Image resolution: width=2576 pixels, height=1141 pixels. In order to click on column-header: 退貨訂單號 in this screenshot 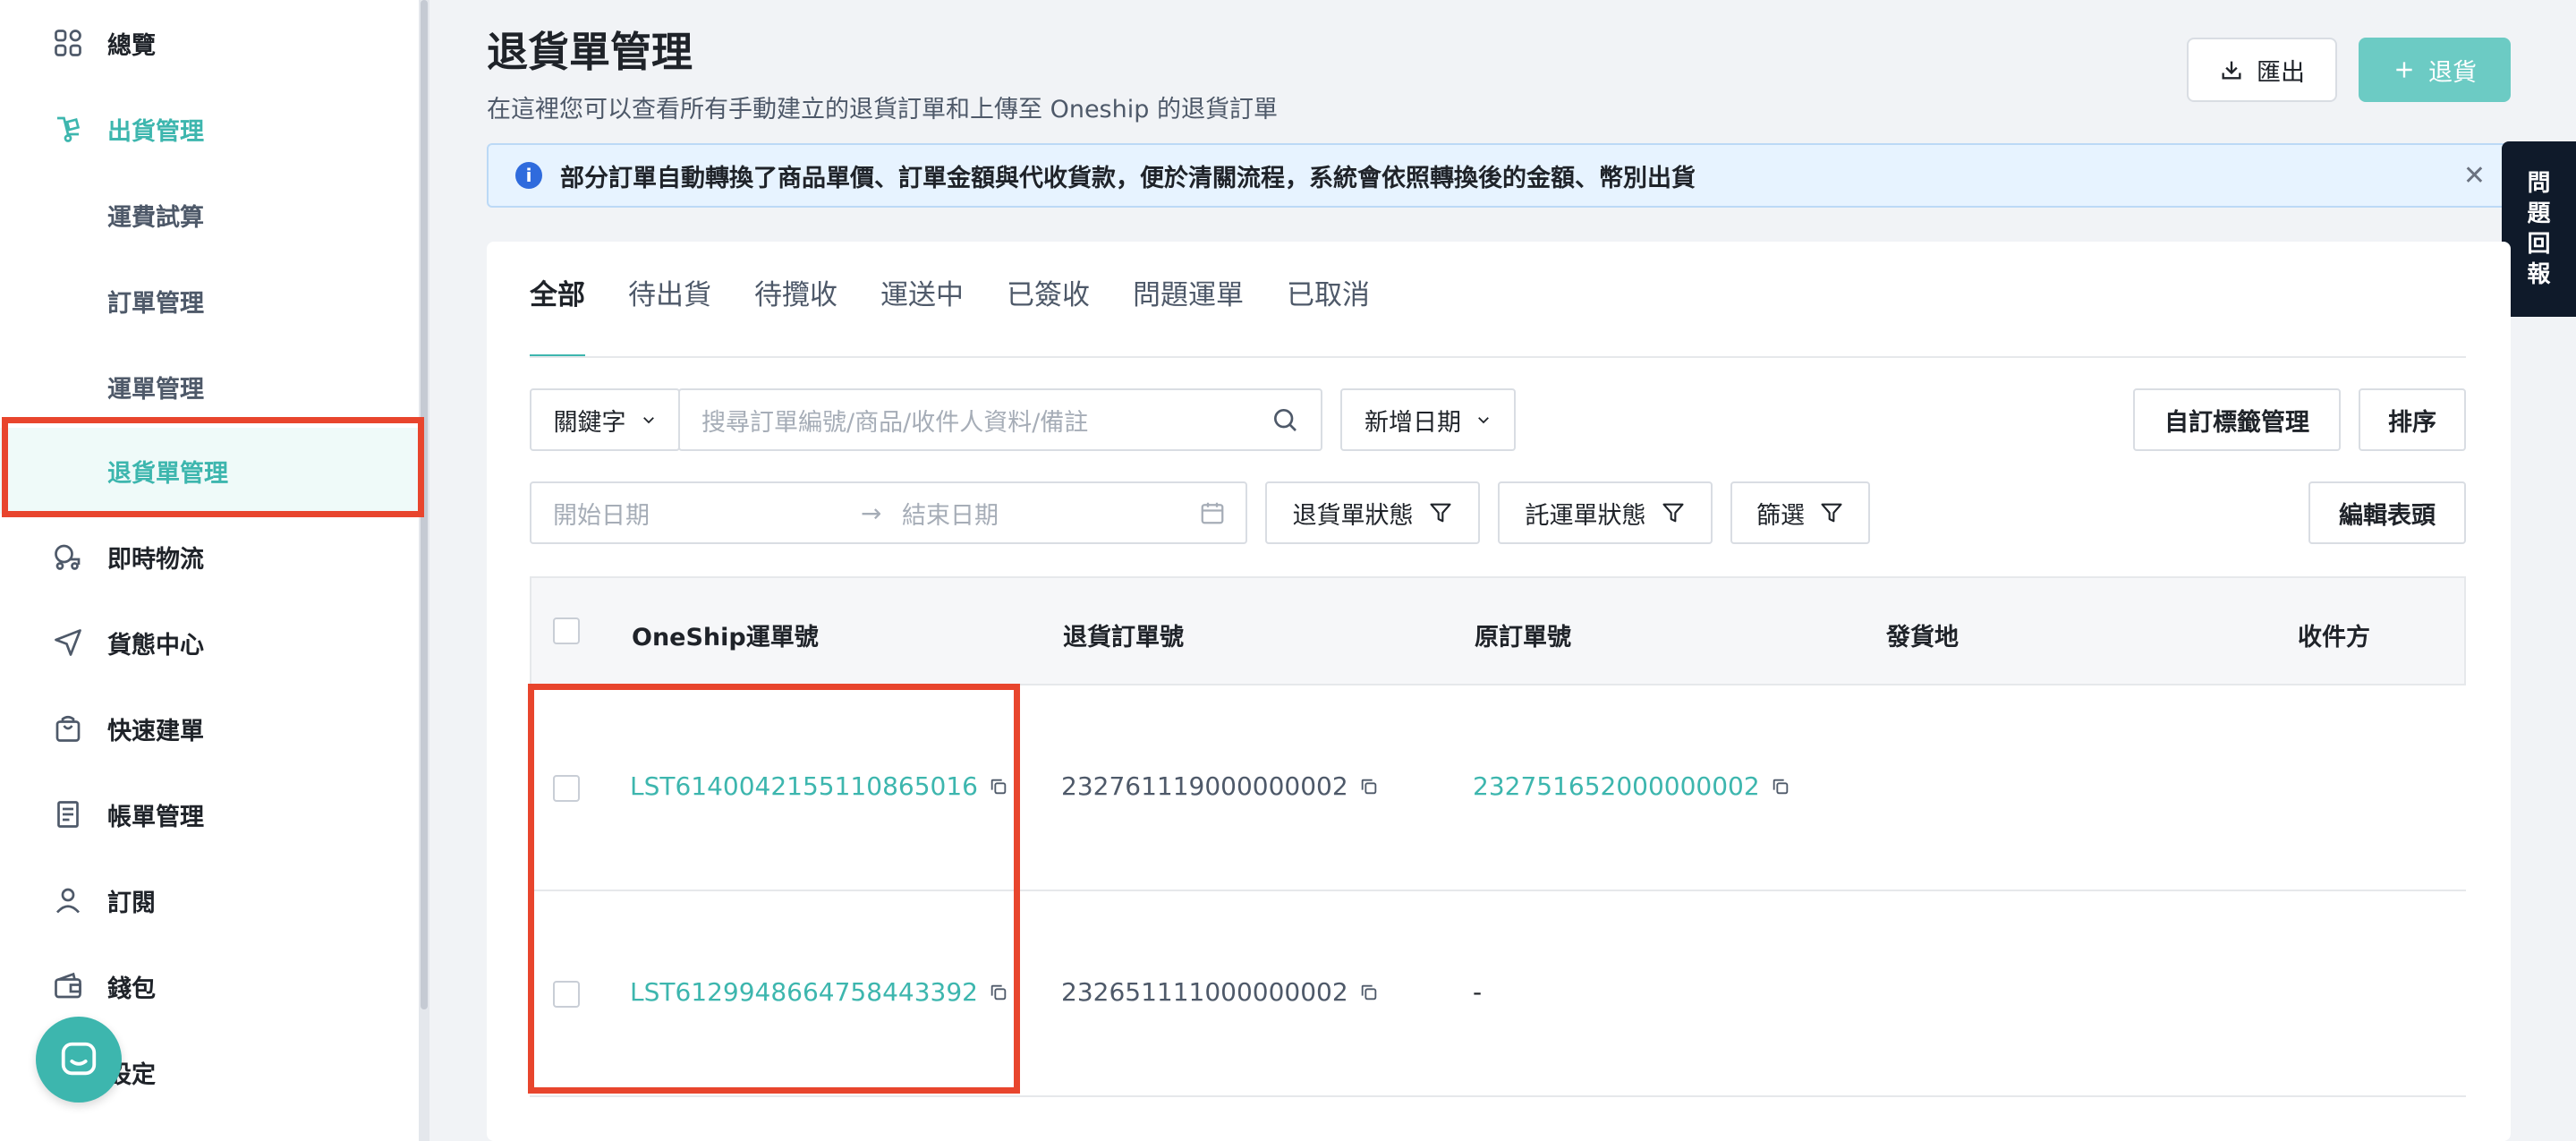, I will do `click(1123, 637)`.